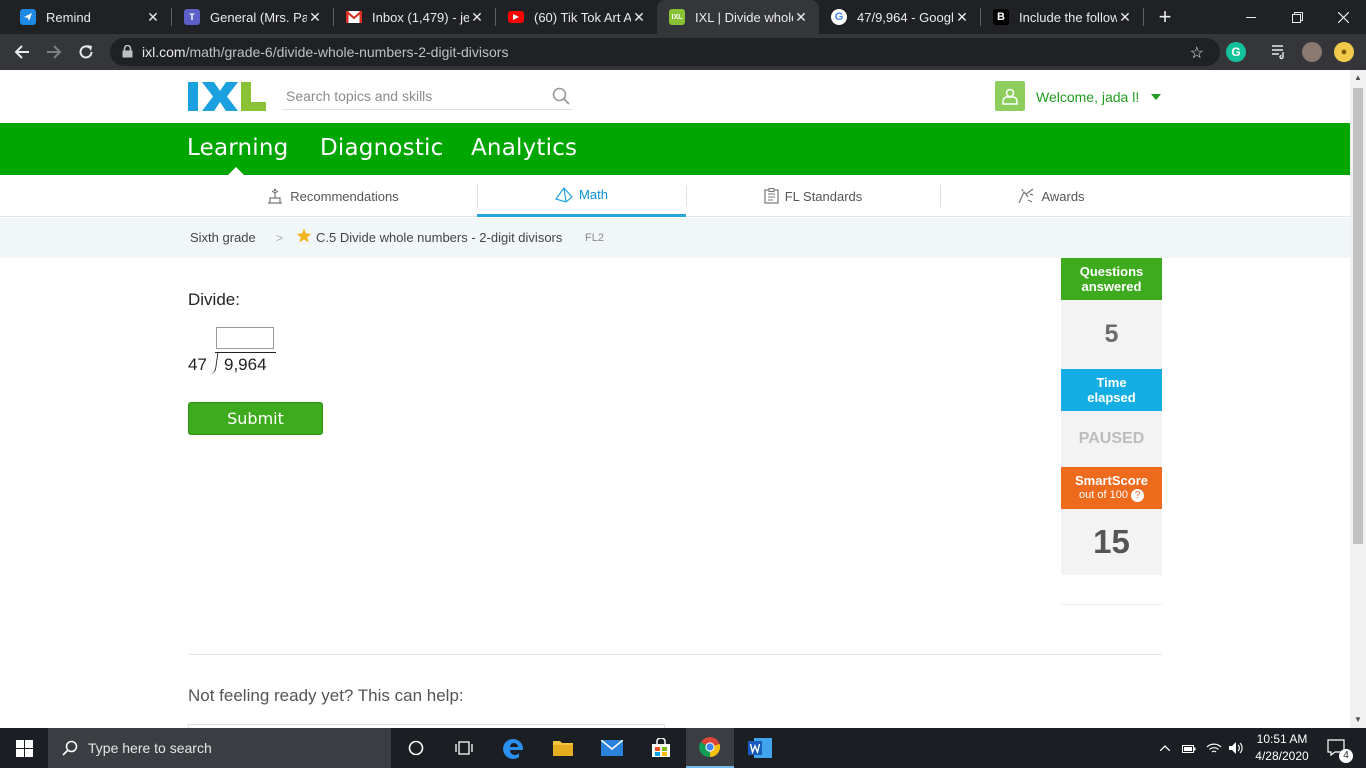 Image resolution: width=1366 pixels, height=768 pixels. I want to click on scroll-up-icon: ▲, so click(1358, 78).